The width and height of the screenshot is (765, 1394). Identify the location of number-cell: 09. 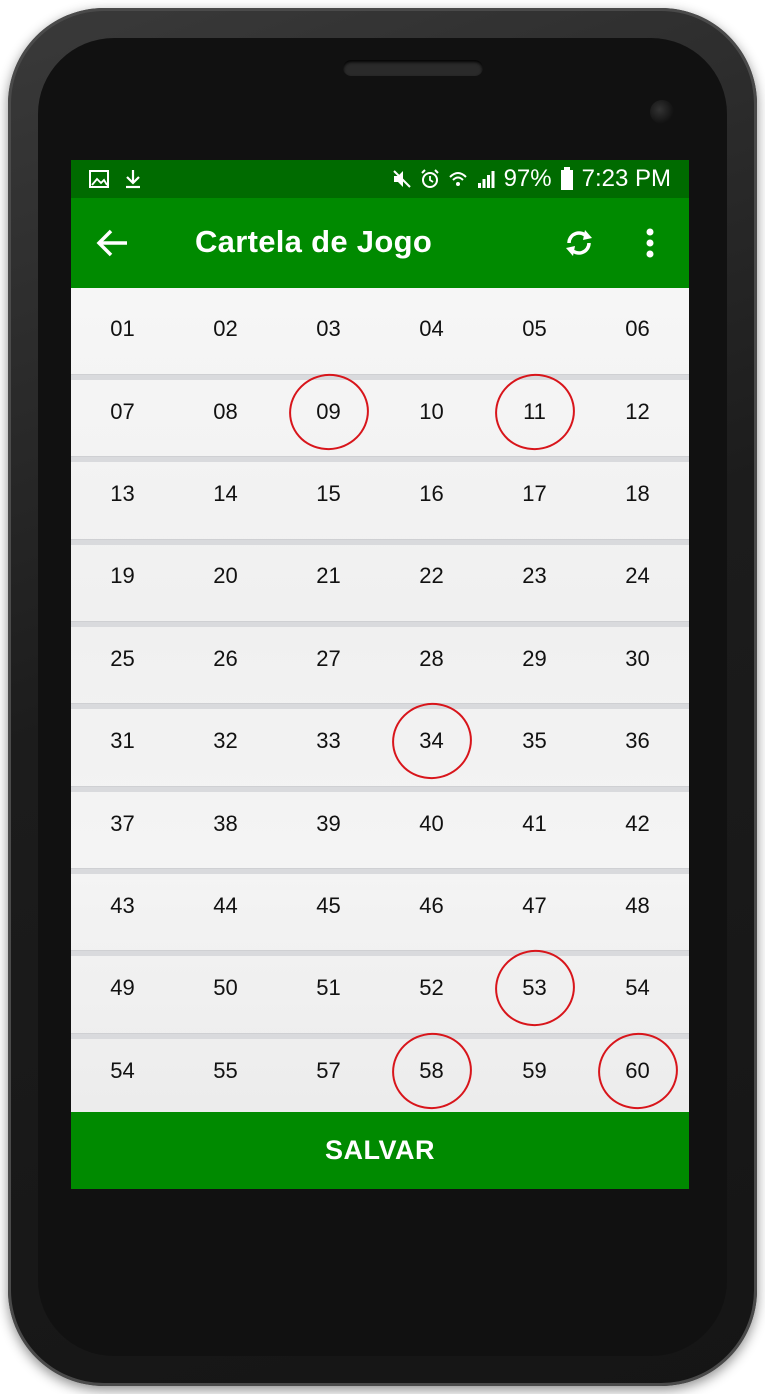
(328, 412).